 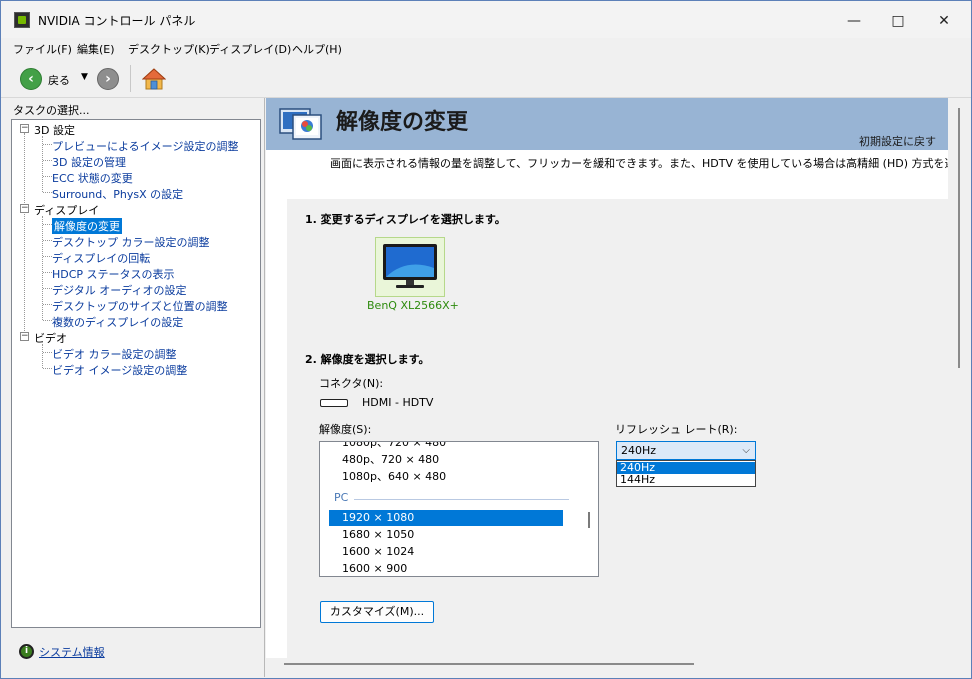 I want to click on resolution-group-pc: PC, so click(x=341, y=497).